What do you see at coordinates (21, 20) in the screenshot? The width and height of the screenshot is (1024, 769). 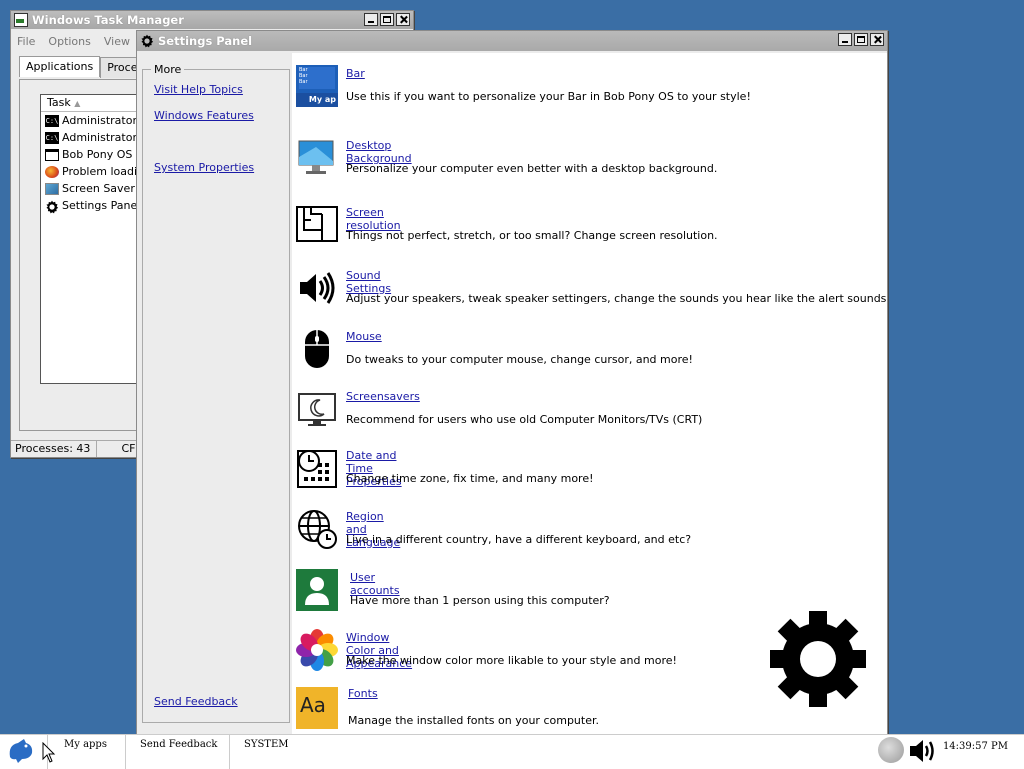 I see `task-manager-icon` at bounding box center [21, 20].